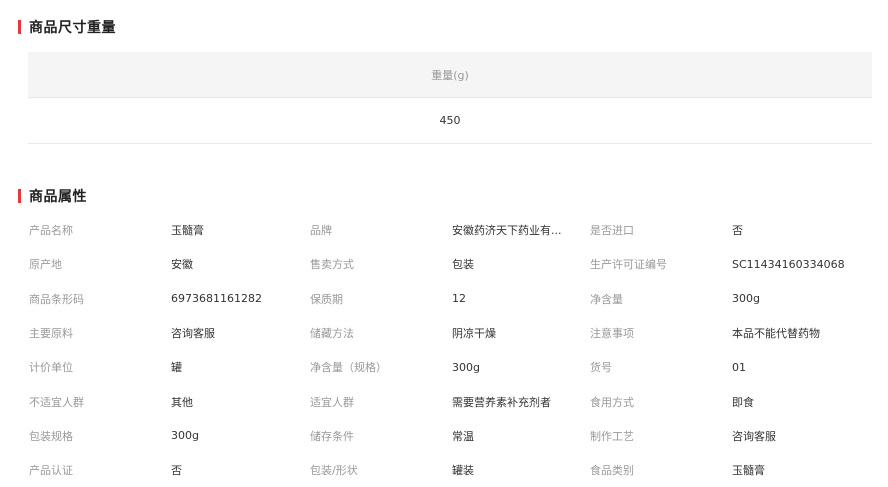  What do you see at coordinates (72, 28) in the screenshot?
I see `dimensions-title-text: 商品尺寸重量` at bounding box center [72, 28].